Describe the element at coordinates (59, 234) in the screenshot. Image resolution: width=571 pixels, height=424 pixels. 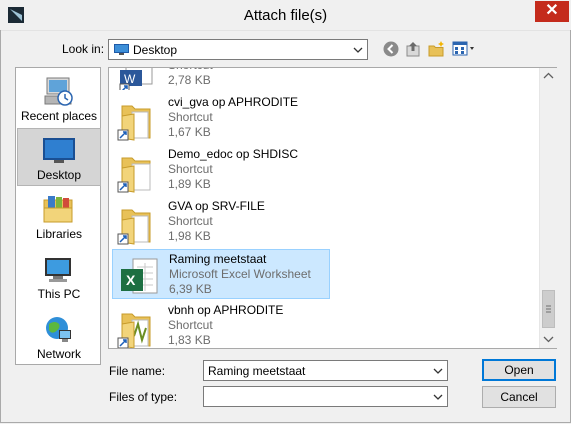
I see `place-label: Libraries` at that location.